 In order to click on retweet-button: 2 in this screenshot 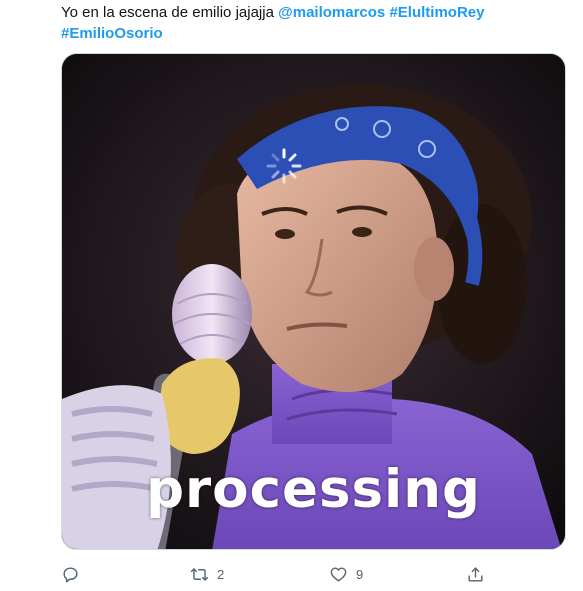, I will do `click(207, 574)`.